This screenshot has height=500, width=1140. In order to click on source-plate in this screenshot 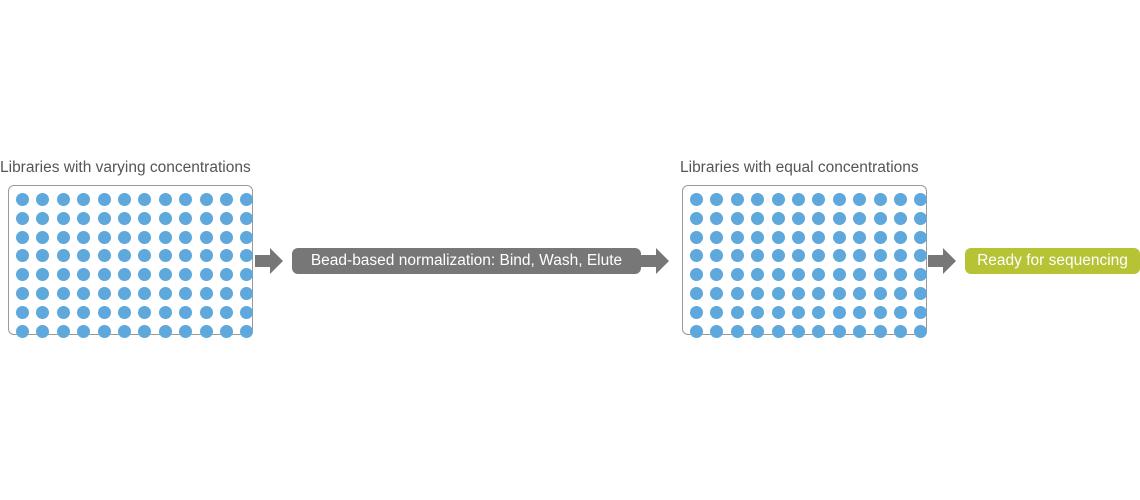, I will do `click(131, 261)`.